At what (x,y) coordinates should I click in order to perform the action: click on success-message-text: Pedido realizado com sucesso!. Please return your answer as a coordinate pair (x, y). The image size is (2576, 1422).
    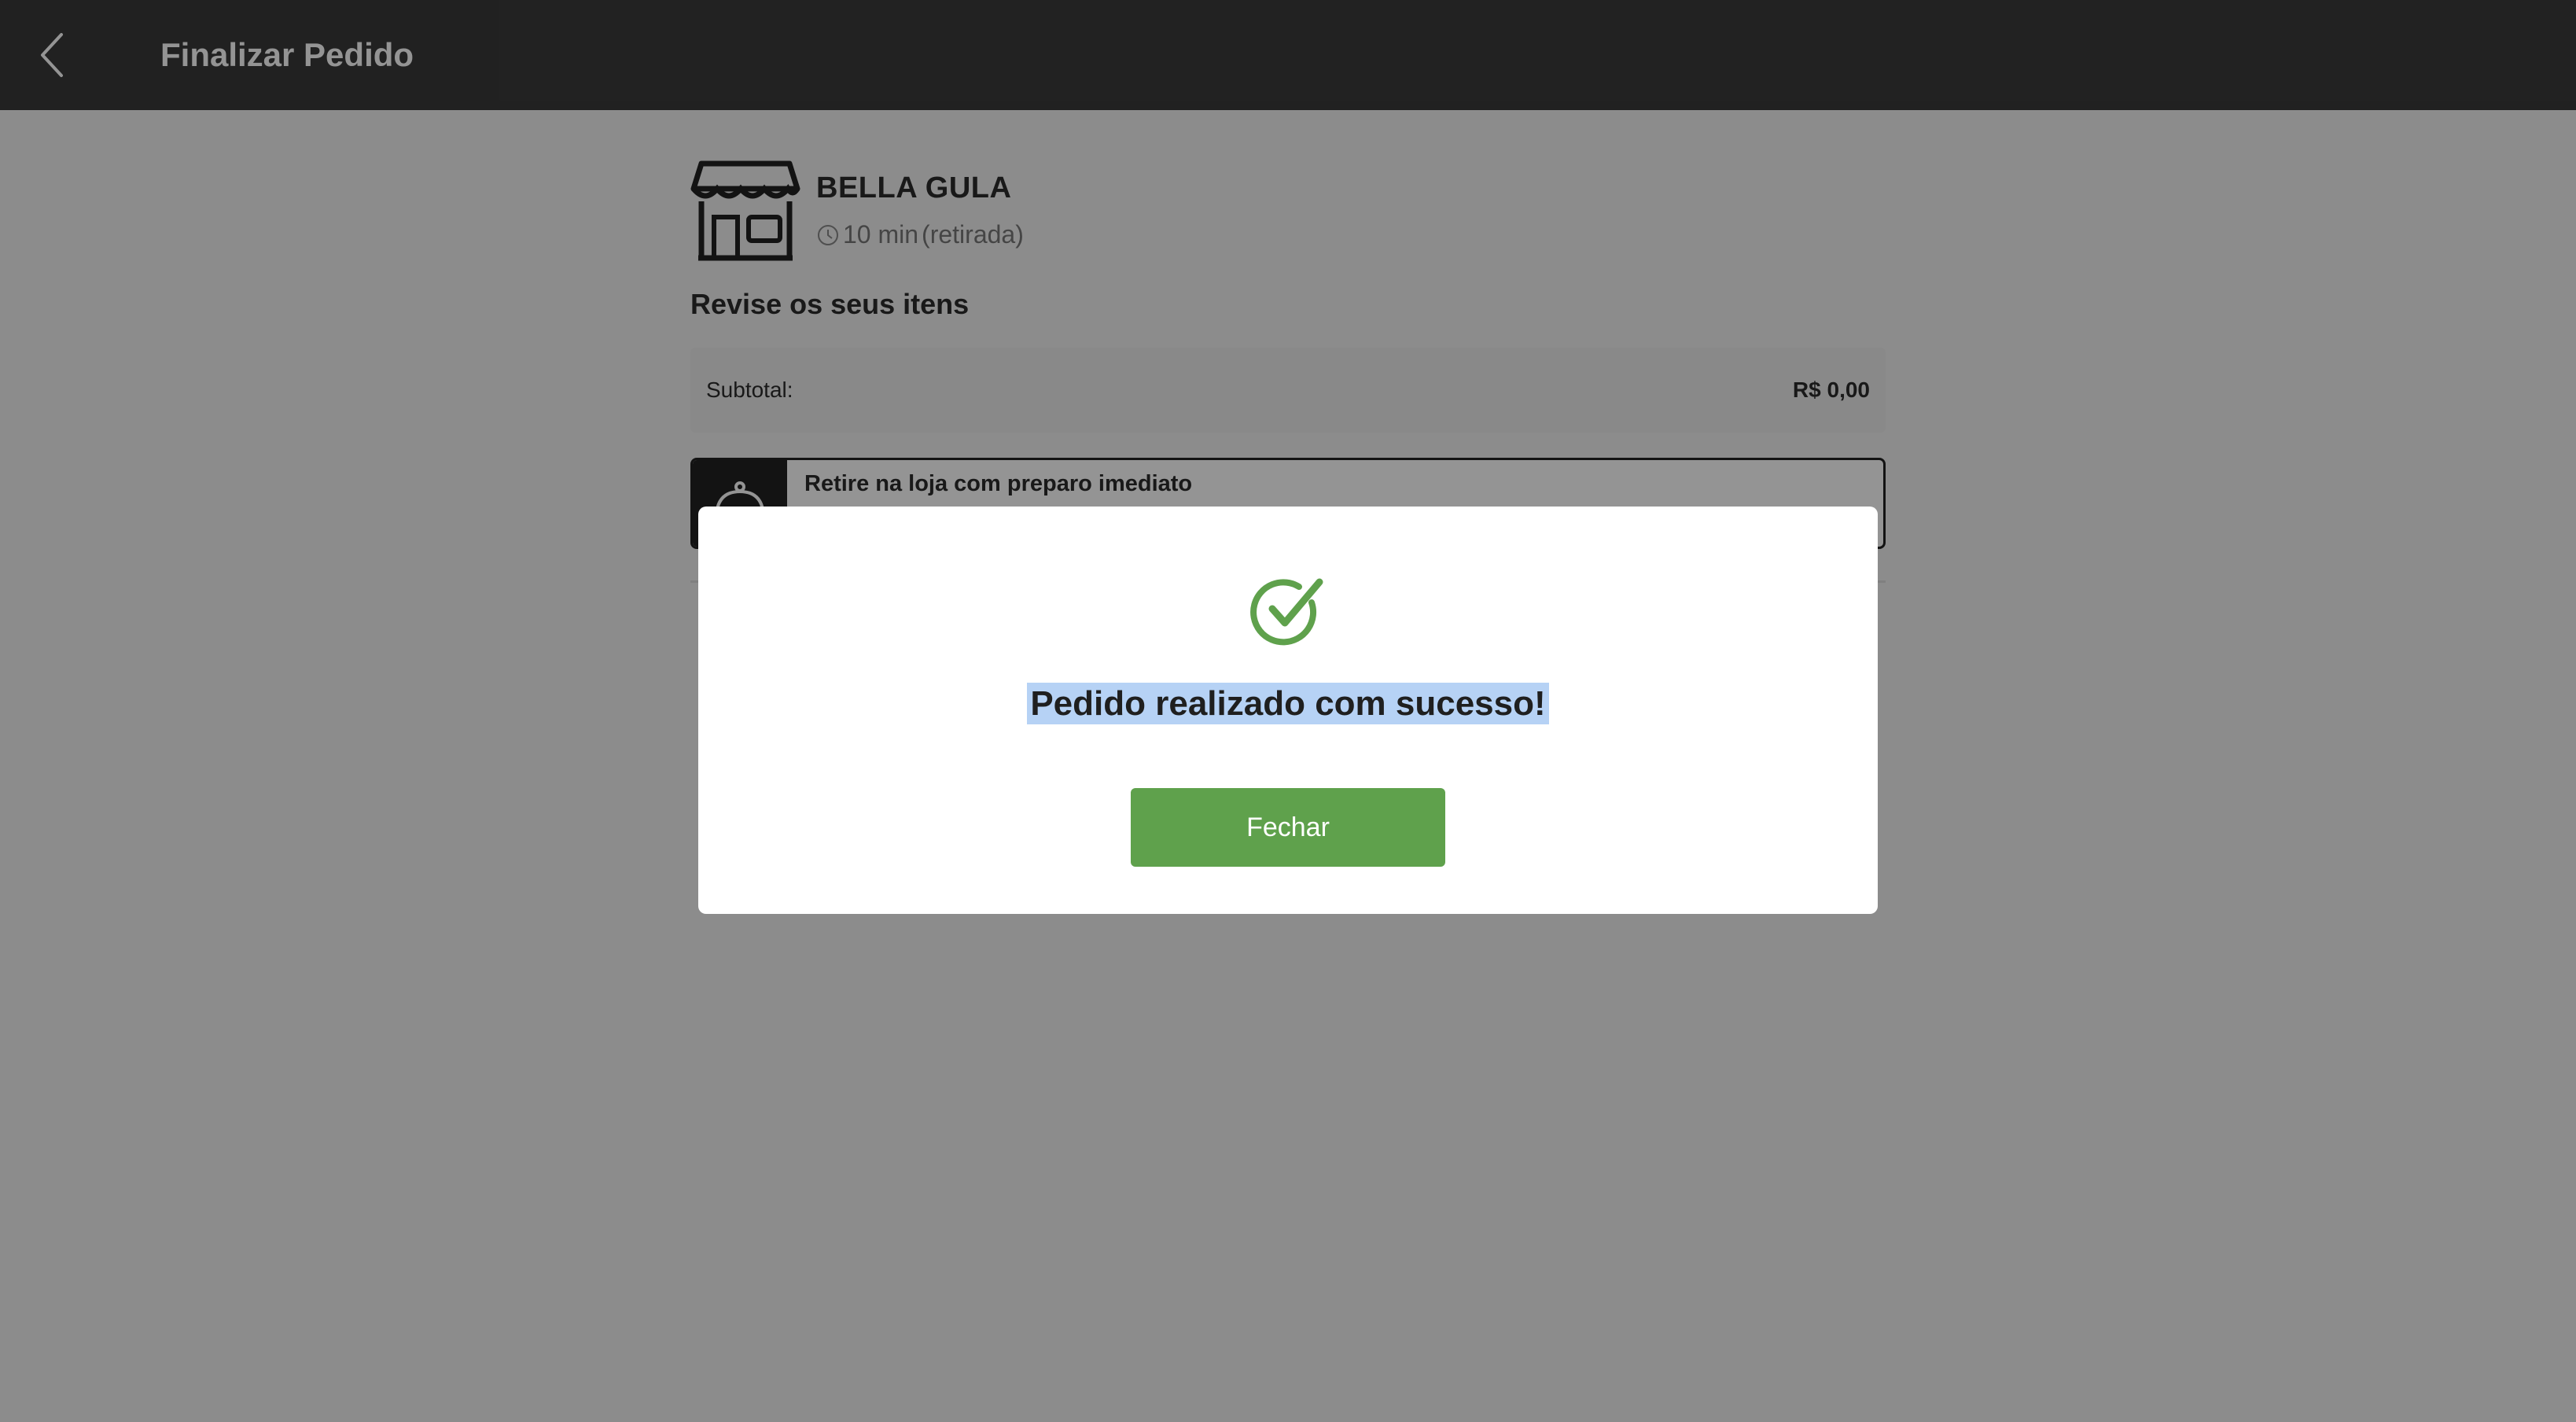
    Looking at the image, I should click on (1288, 704).